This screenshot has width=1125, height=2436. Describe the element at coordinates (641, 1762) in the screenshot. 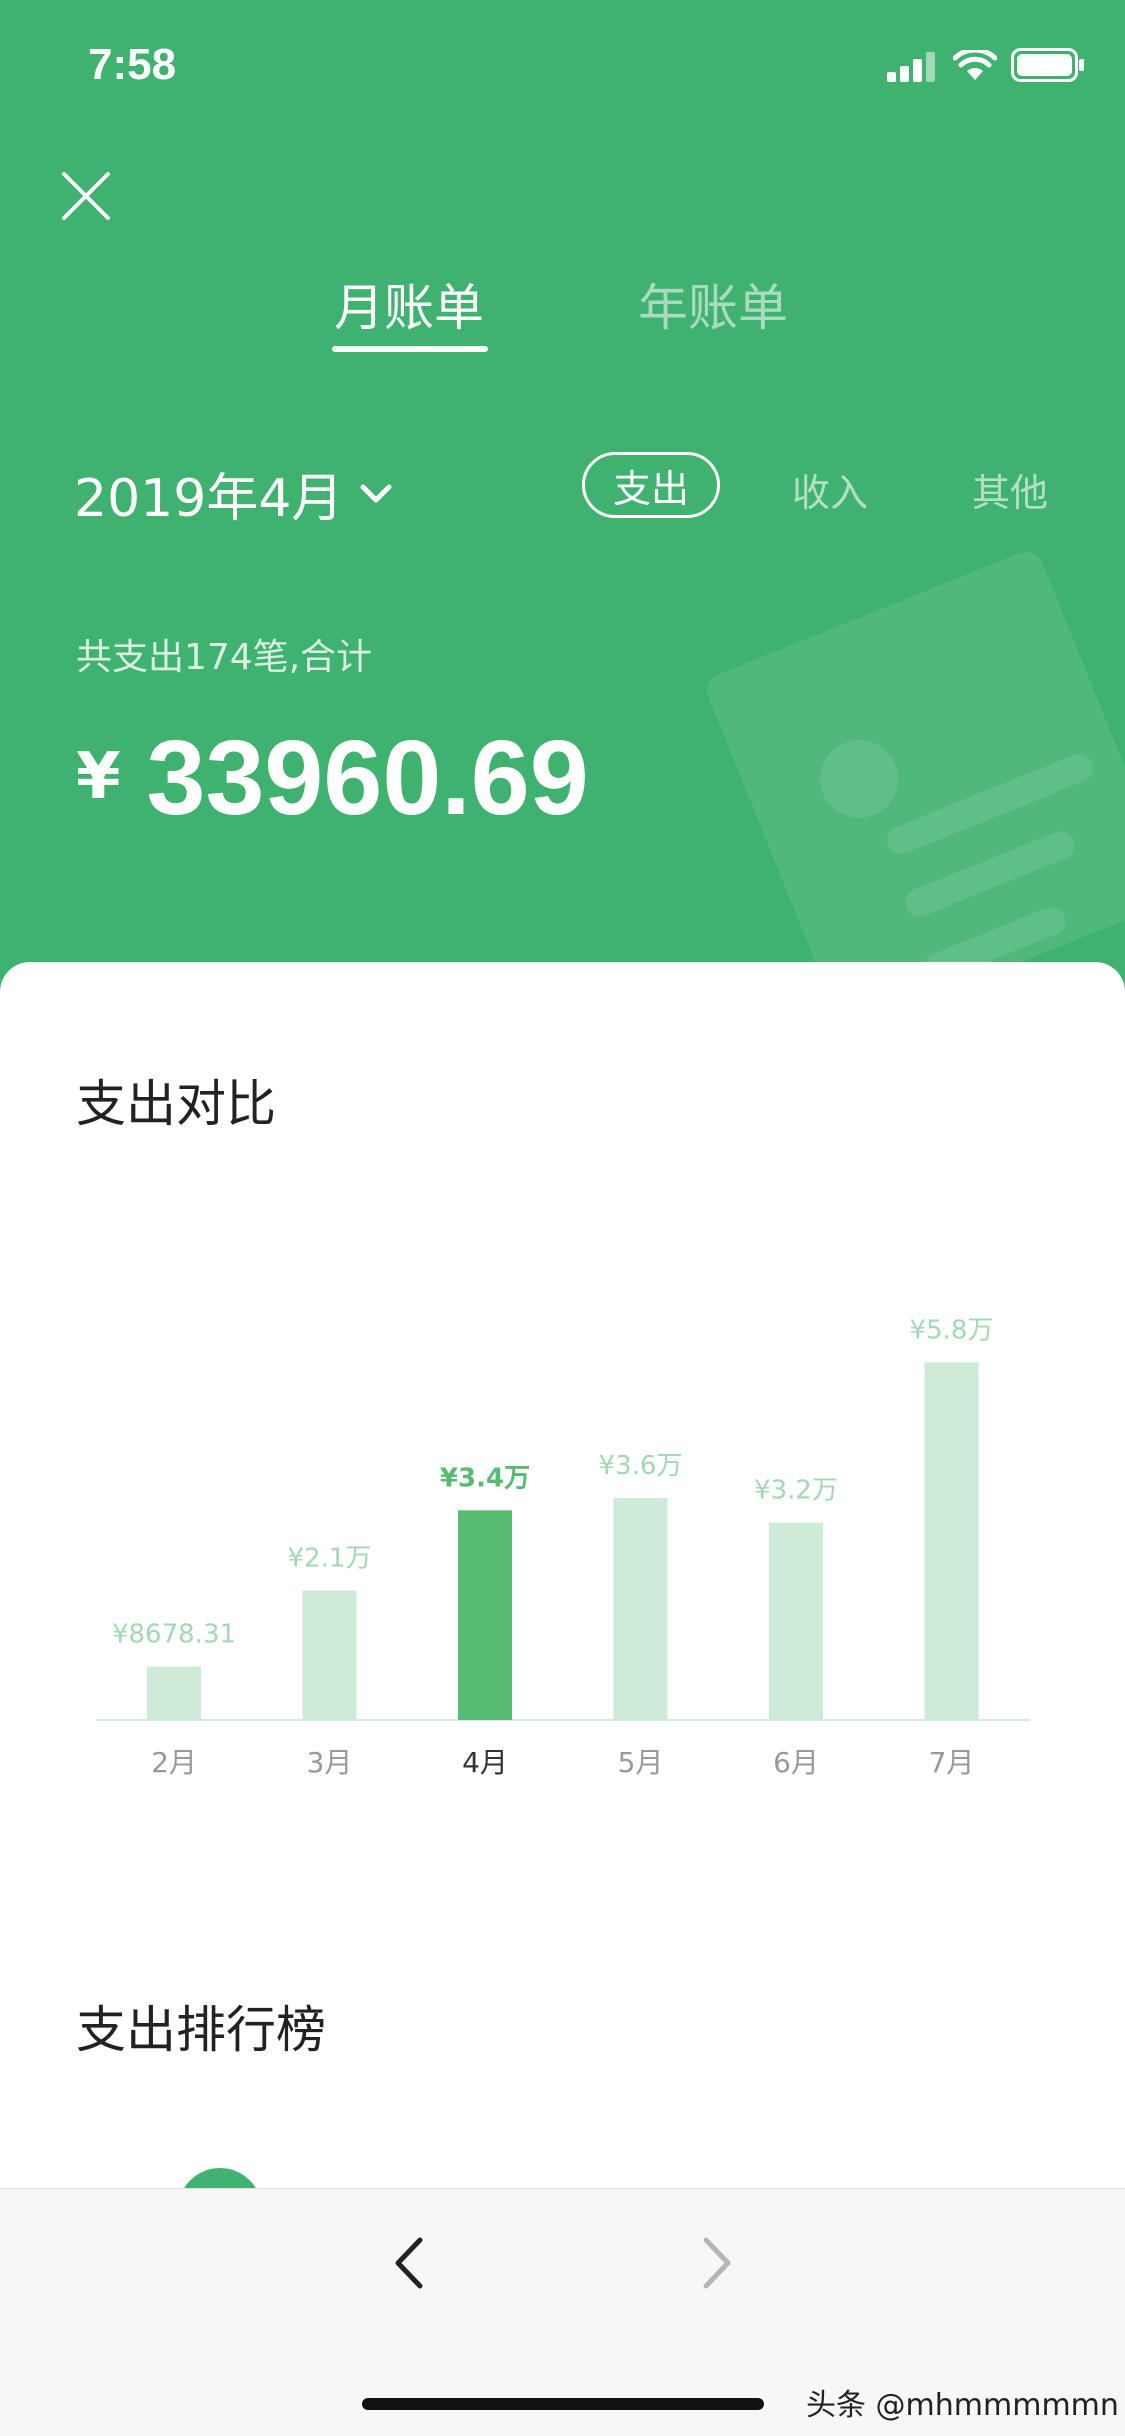

I see `chart-category-label: 5月` at that location.